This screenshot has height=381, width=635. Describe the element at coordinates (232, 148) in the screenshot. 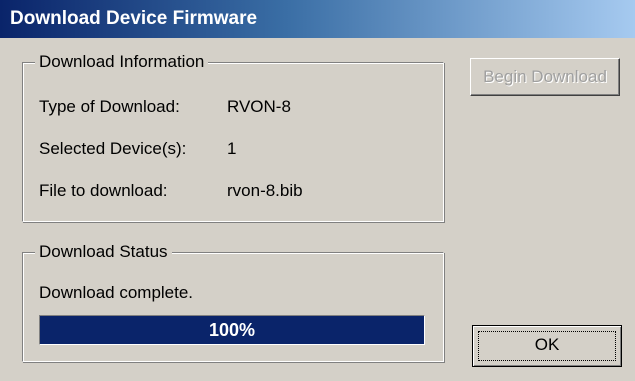

I see `selected-devices-value: 1` at that location.